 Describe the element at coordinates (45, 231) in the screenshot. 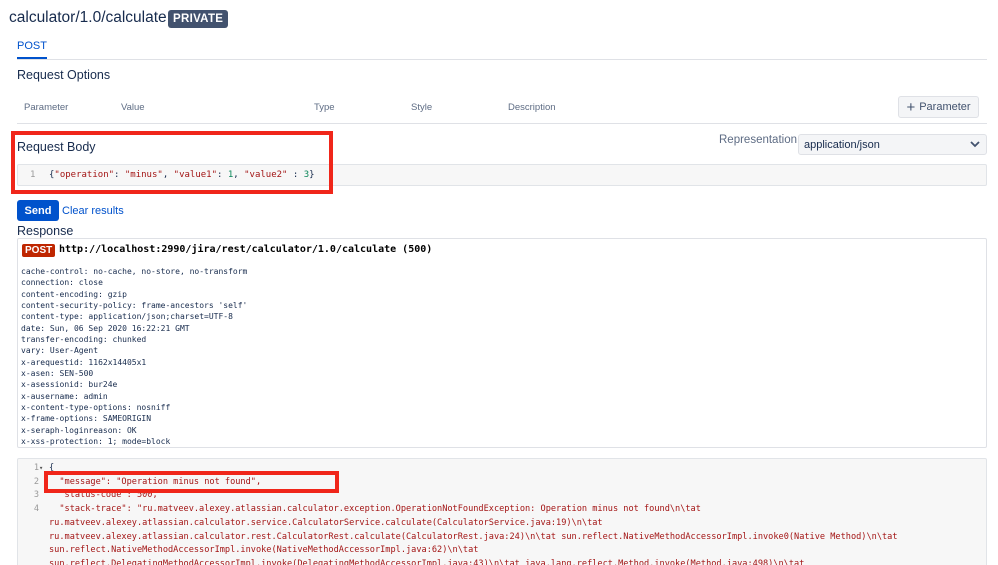

I see `response-heading: Response` at that location.